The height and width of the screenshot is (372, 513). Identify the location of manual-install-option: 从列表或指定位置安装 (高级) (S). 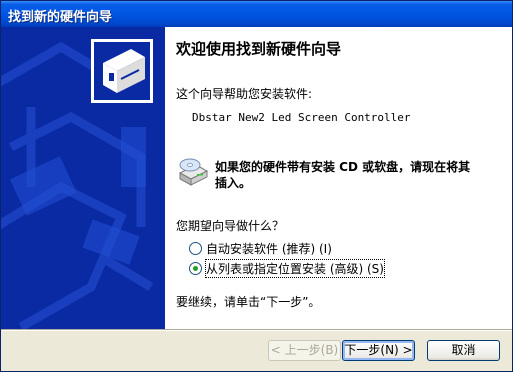
(287, 268).